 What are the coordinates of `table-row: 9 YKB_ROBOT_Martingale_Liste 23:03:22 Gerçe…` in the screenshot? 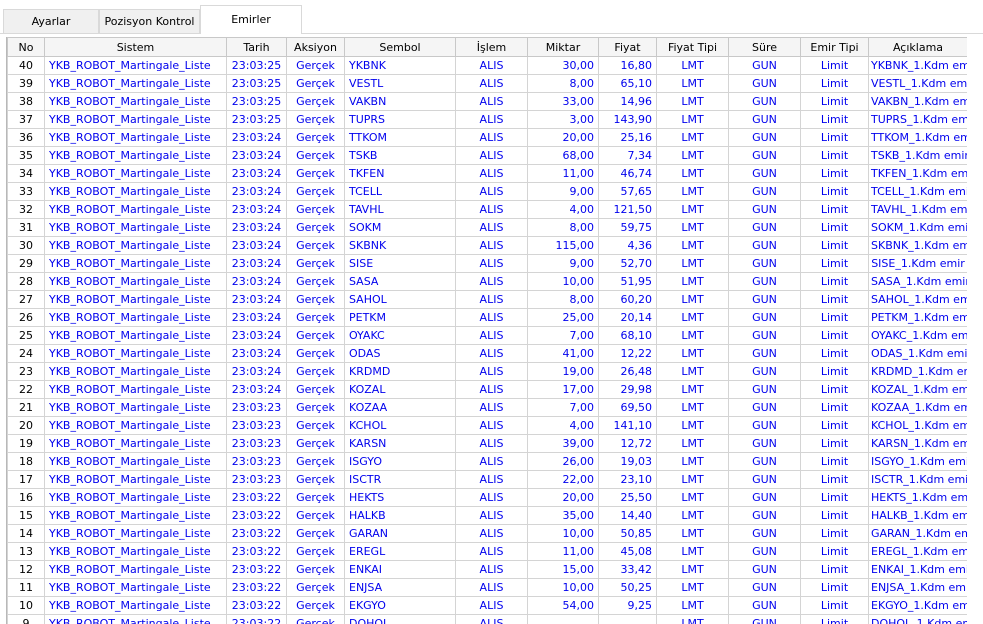 It's located at (487, 619).